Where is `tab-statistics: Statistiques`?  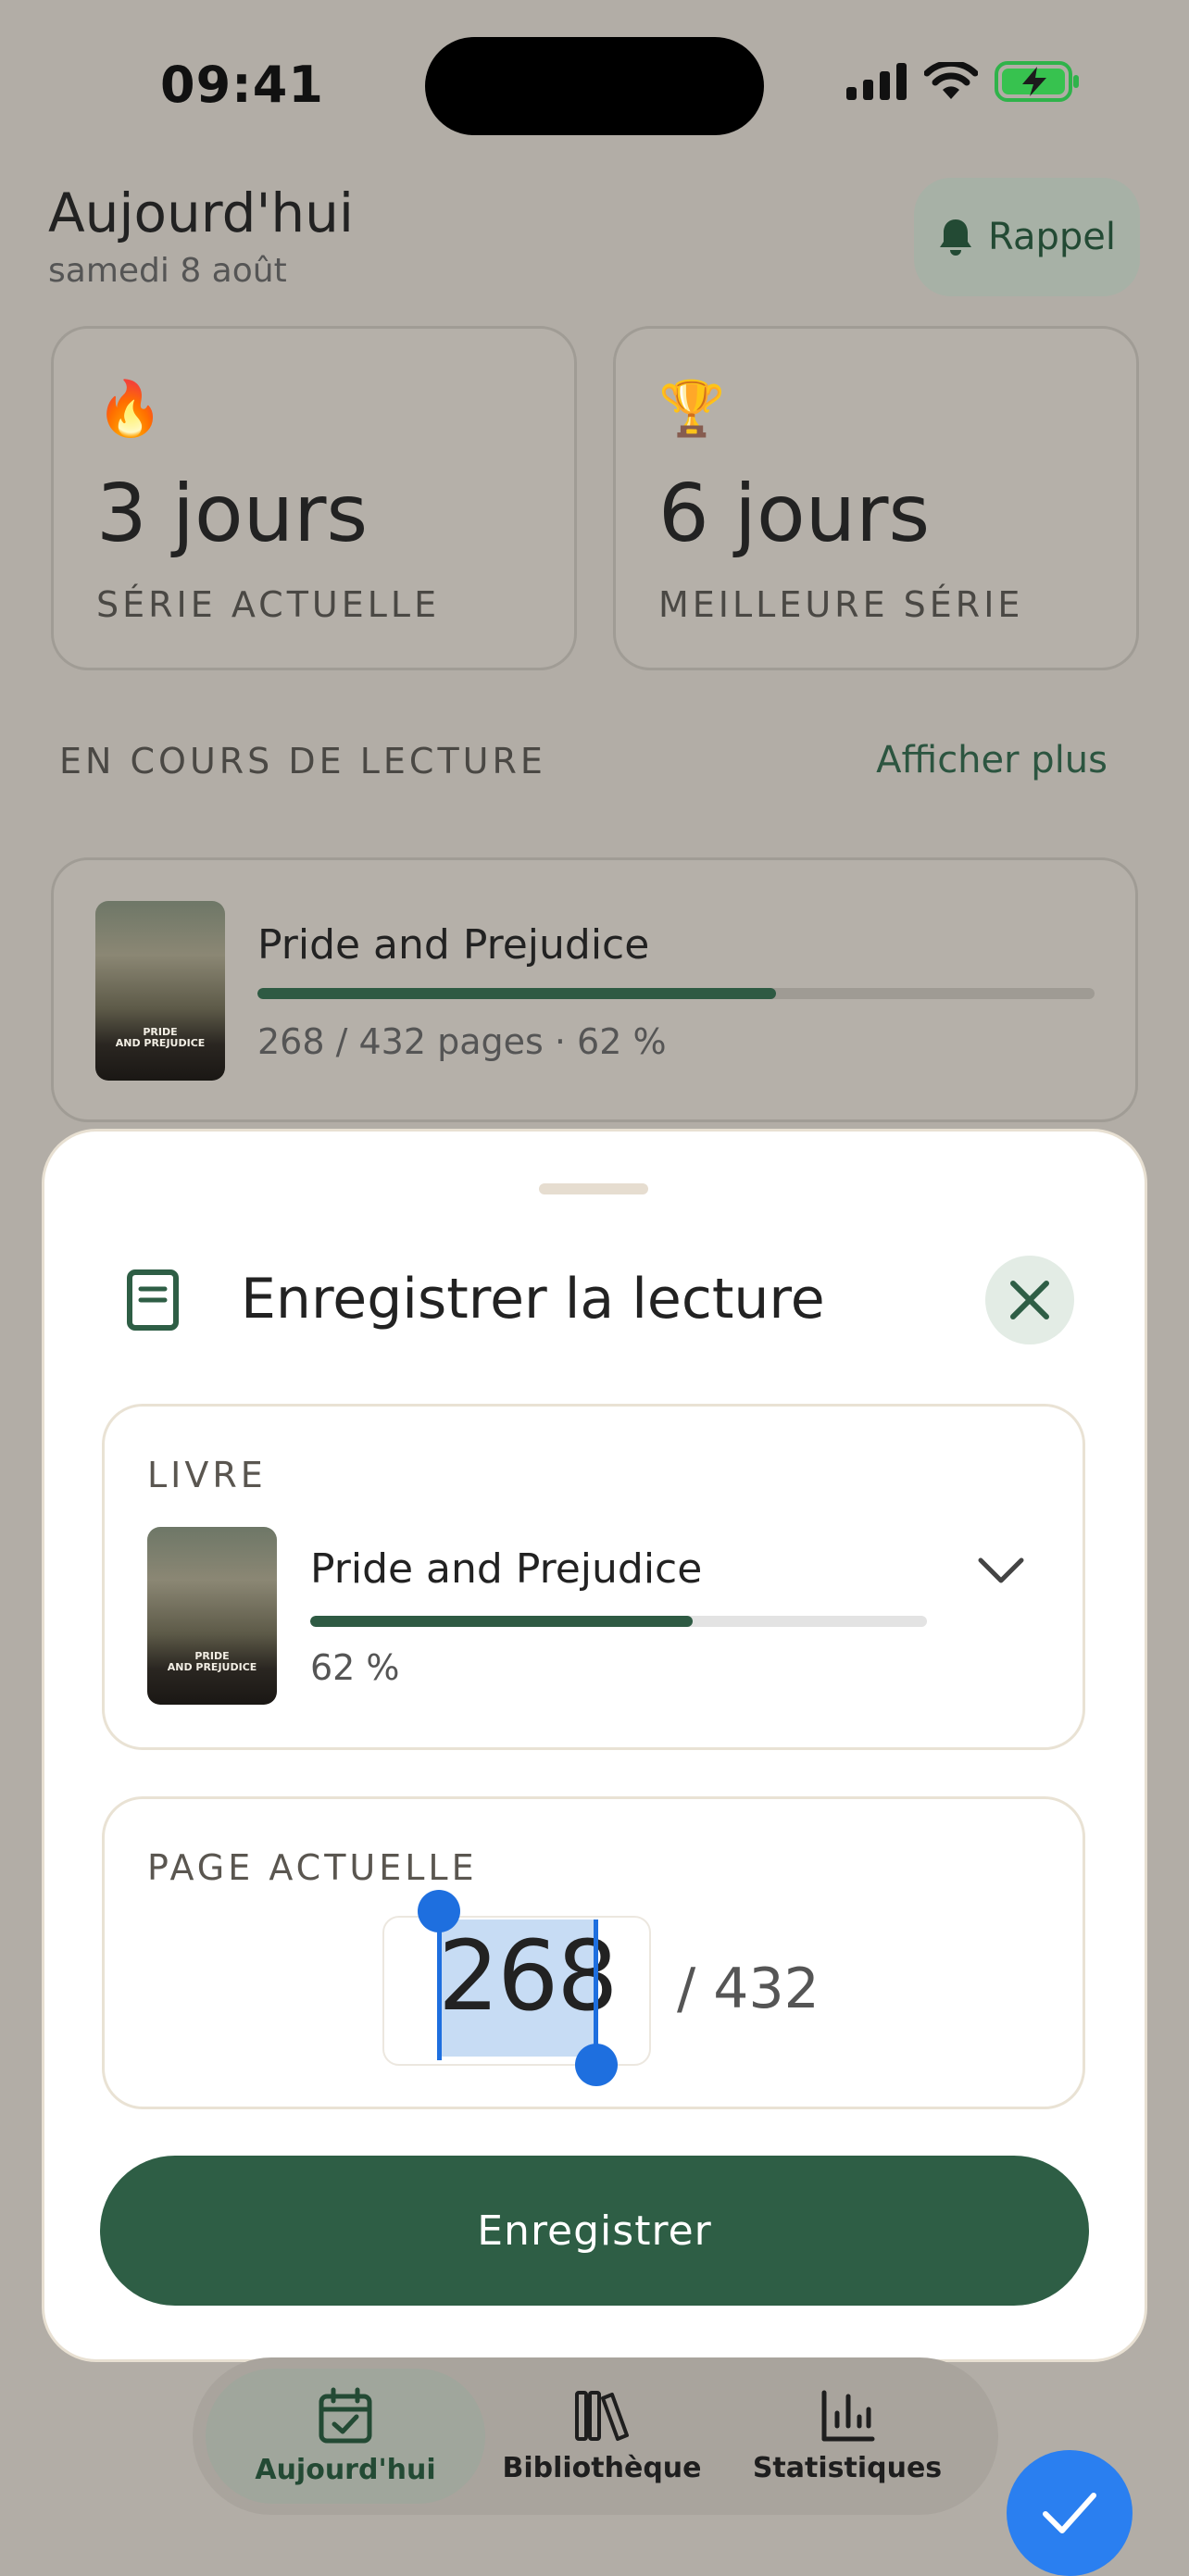 tab-statistics: Statistiques is located at coordinates (847, 2436).